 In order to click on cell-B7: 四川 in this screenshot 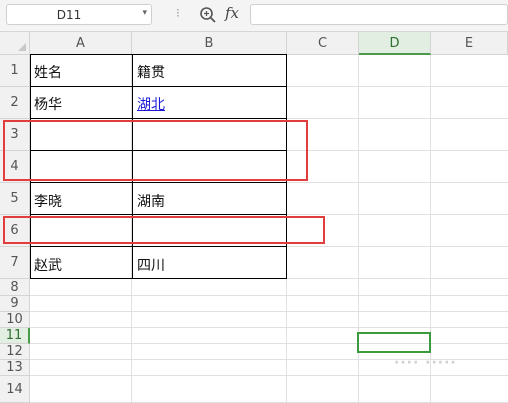, I will do `click(151, 265)`.